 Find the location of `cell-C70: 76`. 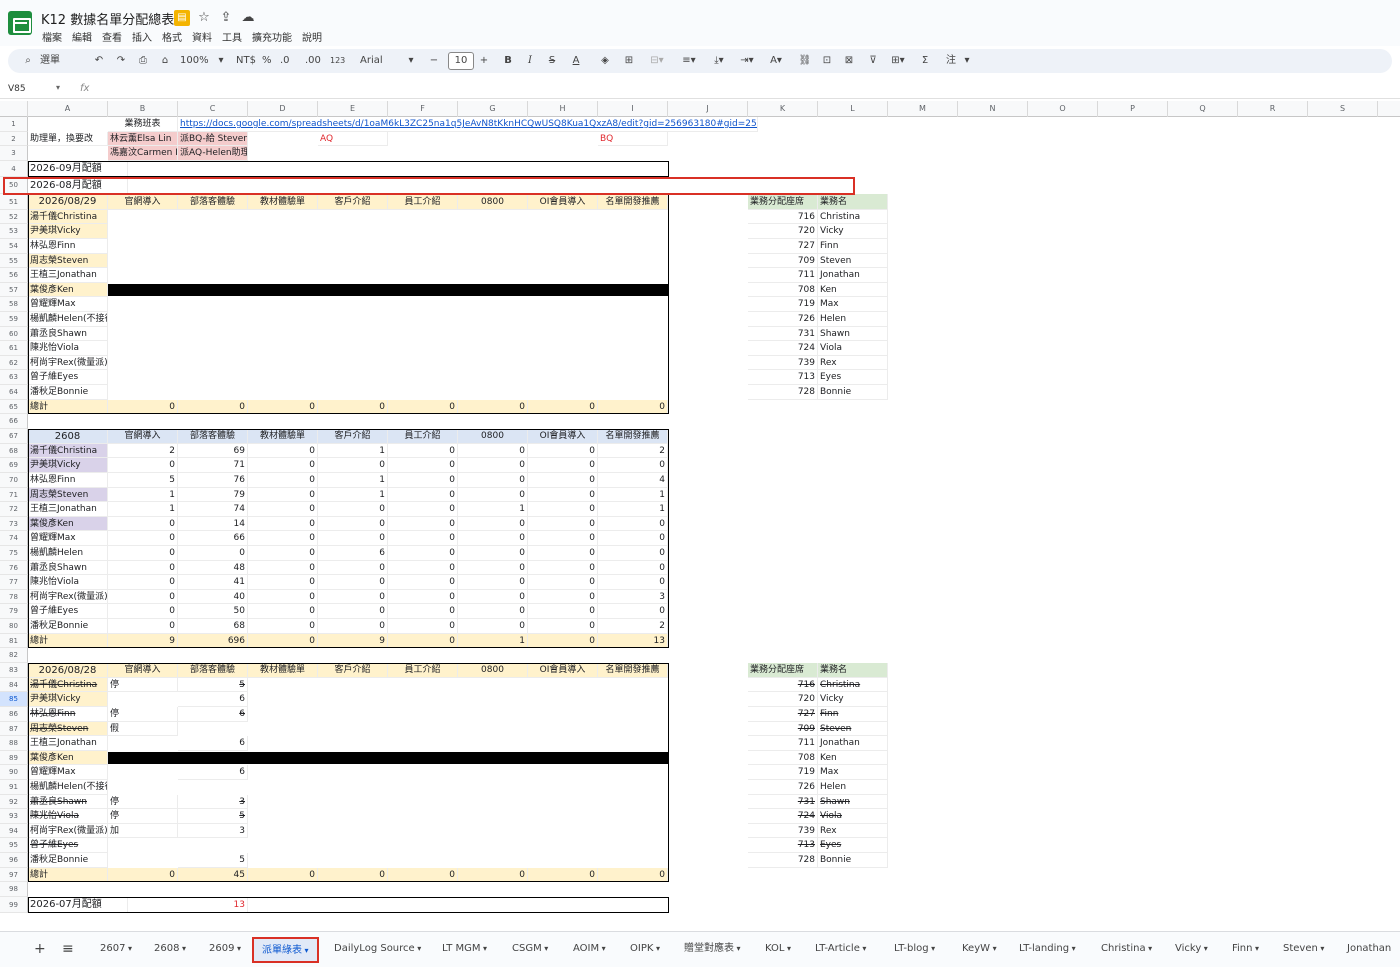

cell-C70: 76 is located at coordinates (213, 480).